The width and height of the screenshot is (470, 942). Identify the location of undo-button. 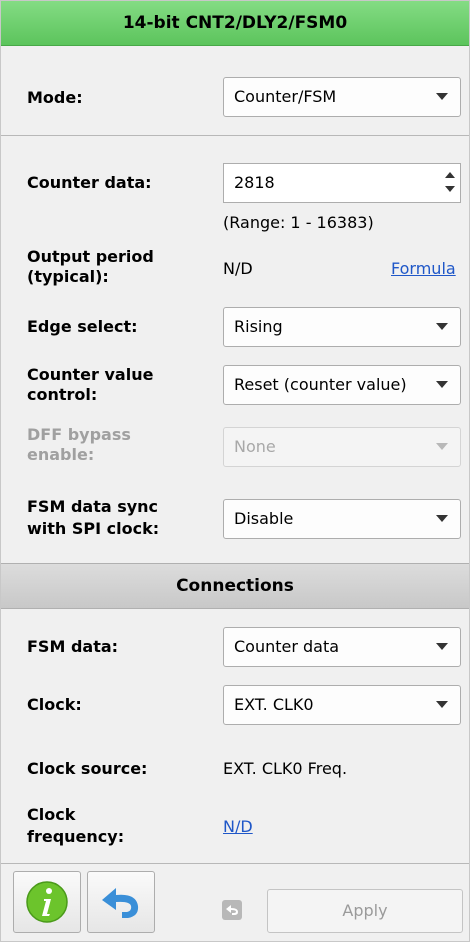
(121, 902).